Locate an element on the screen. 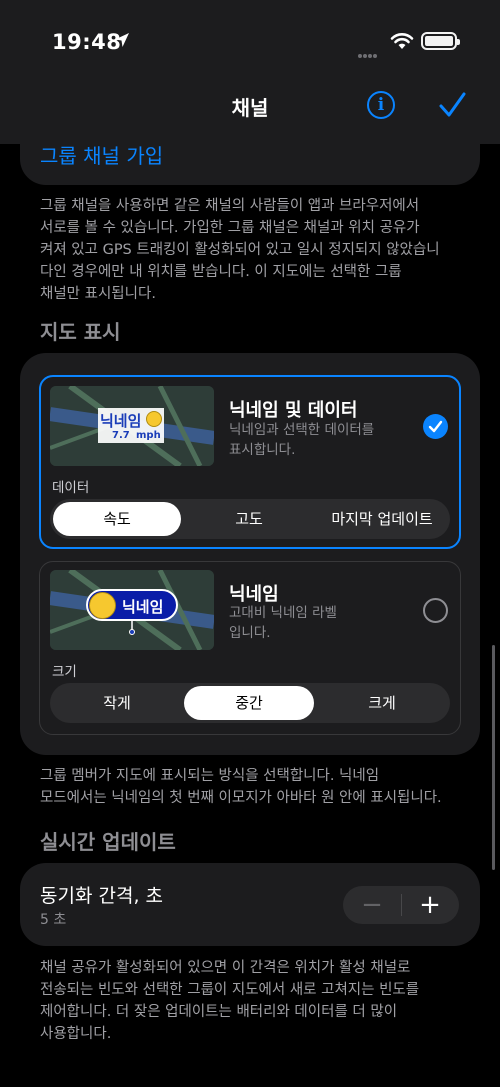 This screenshot has height=1087, width=500. status-bar: 19:48 is located at coordinates (250, 40).